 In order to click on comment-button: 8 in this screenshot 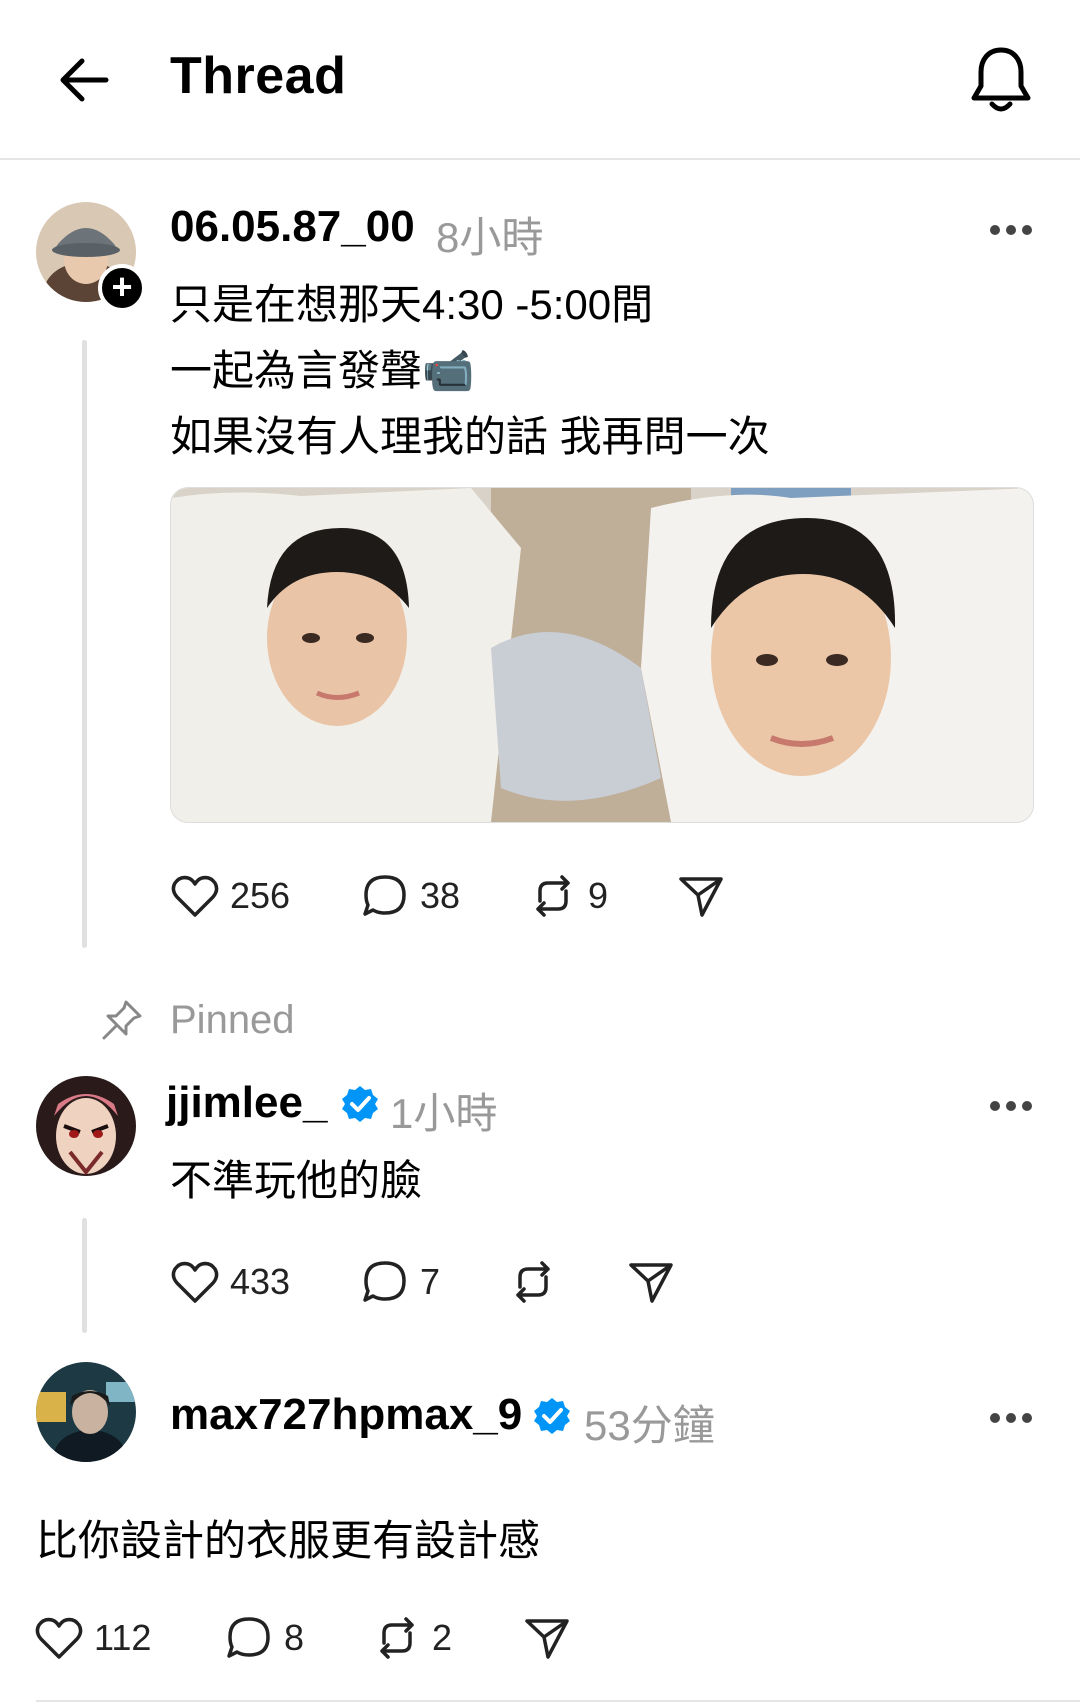, I will do `click(264, 1638)`.